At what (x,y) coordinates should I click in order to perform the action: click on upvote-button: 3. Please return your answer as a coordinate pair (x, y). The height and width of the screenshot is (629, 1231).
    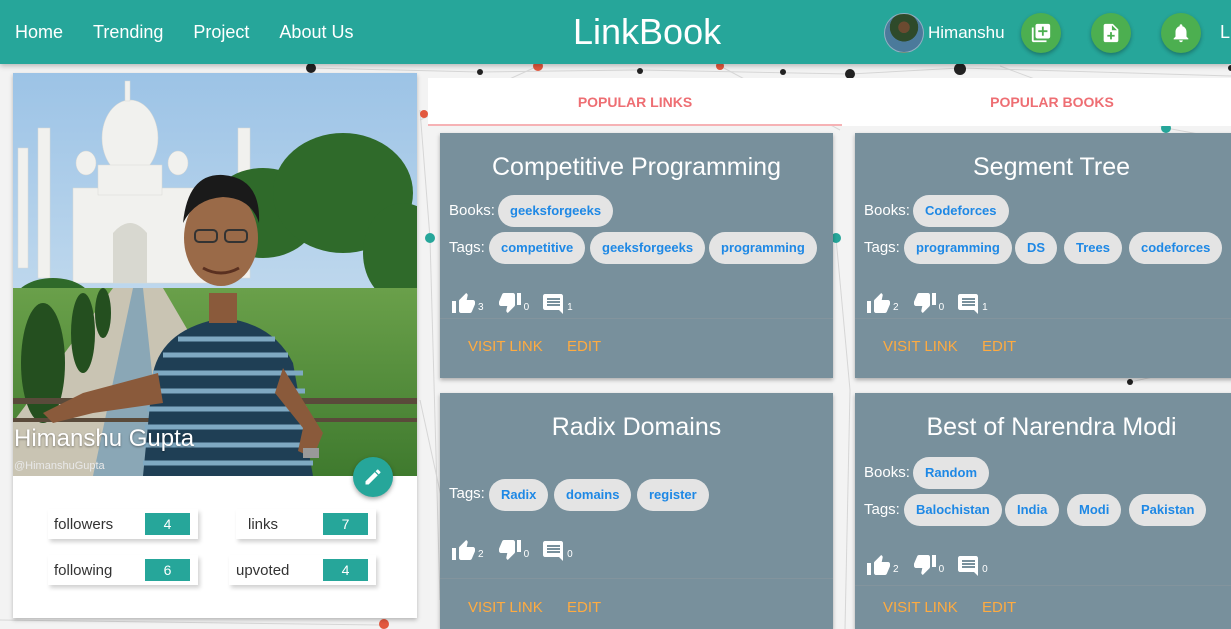
    Looking at the image, I should click on (468, 303).